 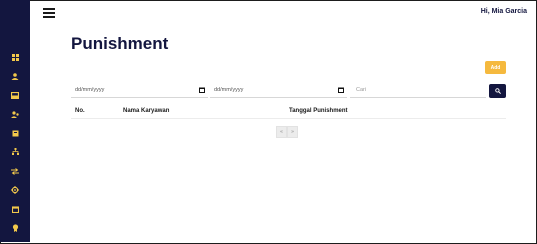 I want to click on date-from-field: dd/mm/yyyy, so click(x=139, y=91).